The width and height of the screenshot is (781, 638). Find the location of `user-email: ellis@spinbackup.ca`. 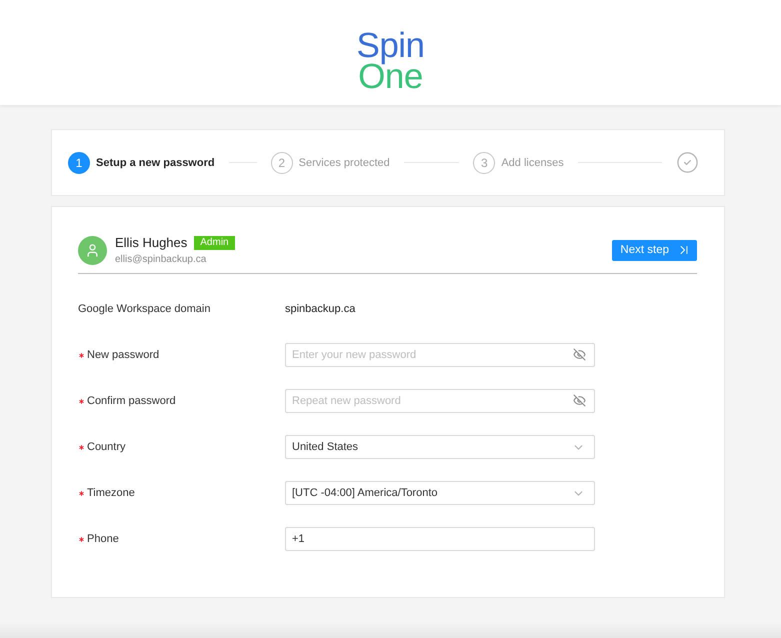

user-email: ellis@spinbackup.ca is located at coordinates (161, 259).